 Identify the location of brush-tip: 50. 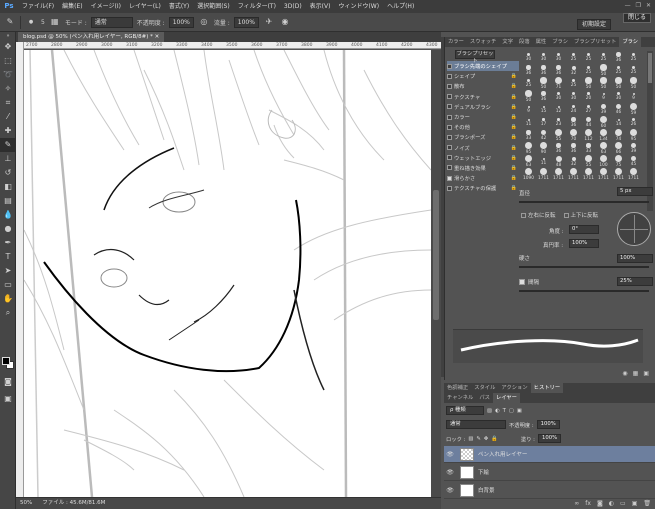
(603, 70).